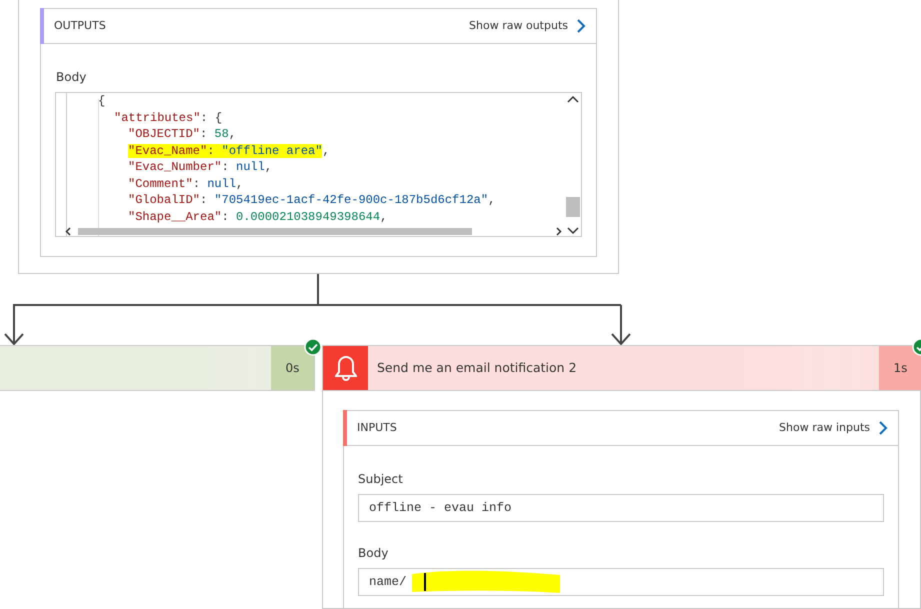 This screenshot has width=921, height=609. Describe the element at coordinates (345, 368) in the screenshot. I see `bell-icon` at that location.